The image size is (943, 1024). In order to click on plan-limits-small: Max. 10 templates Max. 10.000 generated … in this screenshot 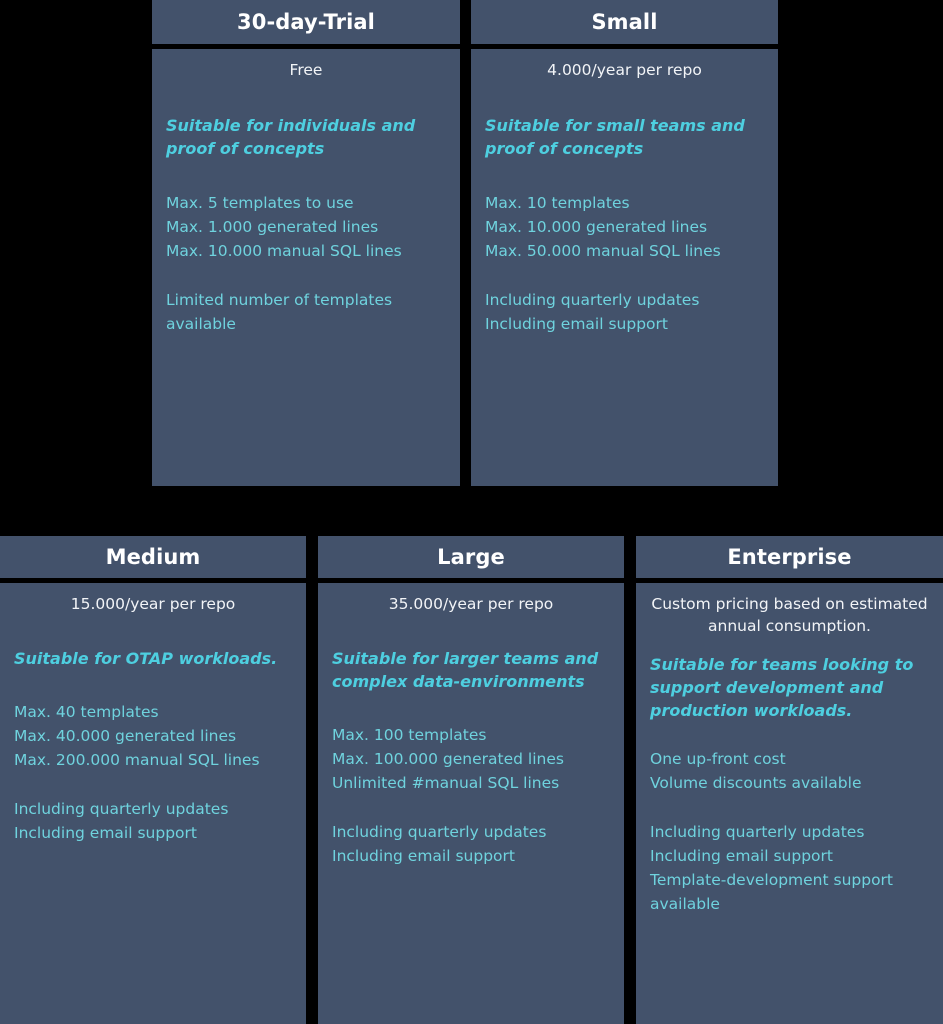, I will do `click(603, 227)`.